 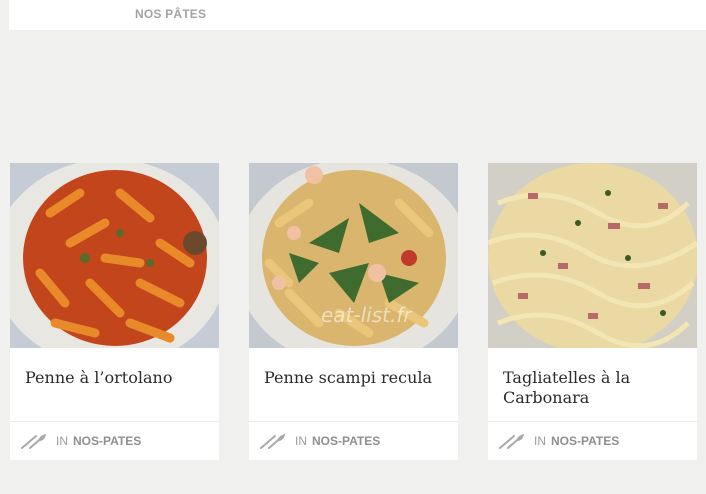 I want to click on penne-ortolano-photo, so click(x=114, y=255).